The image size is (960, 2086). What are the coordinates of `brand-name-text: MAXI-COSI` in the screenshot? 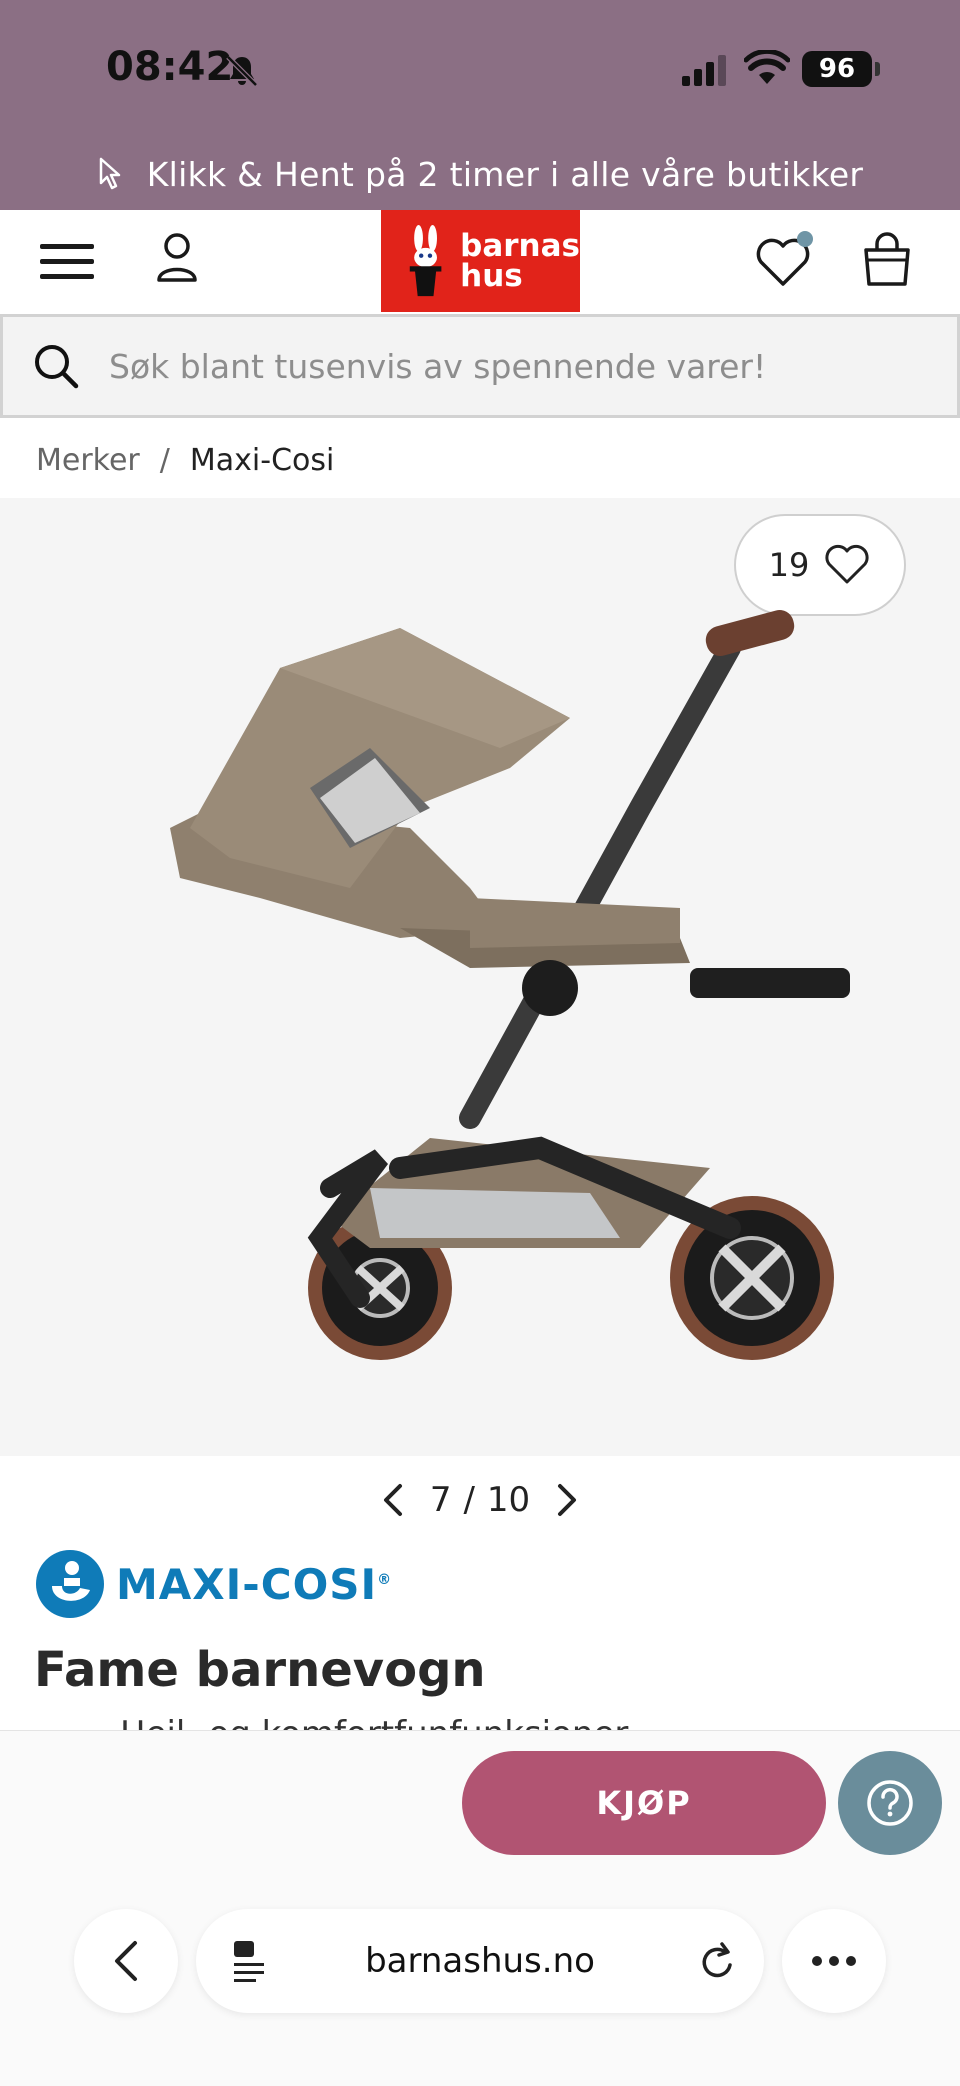 It's located at (247, 1584).